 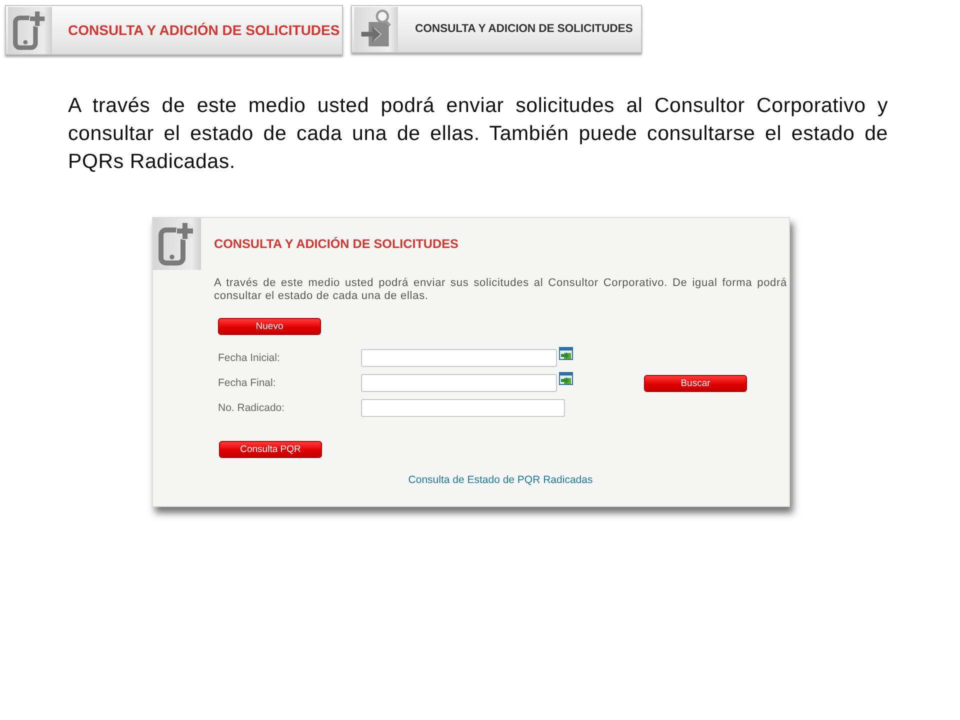 I want to click on new-button: Nuevo, so click(x=269, y=326).